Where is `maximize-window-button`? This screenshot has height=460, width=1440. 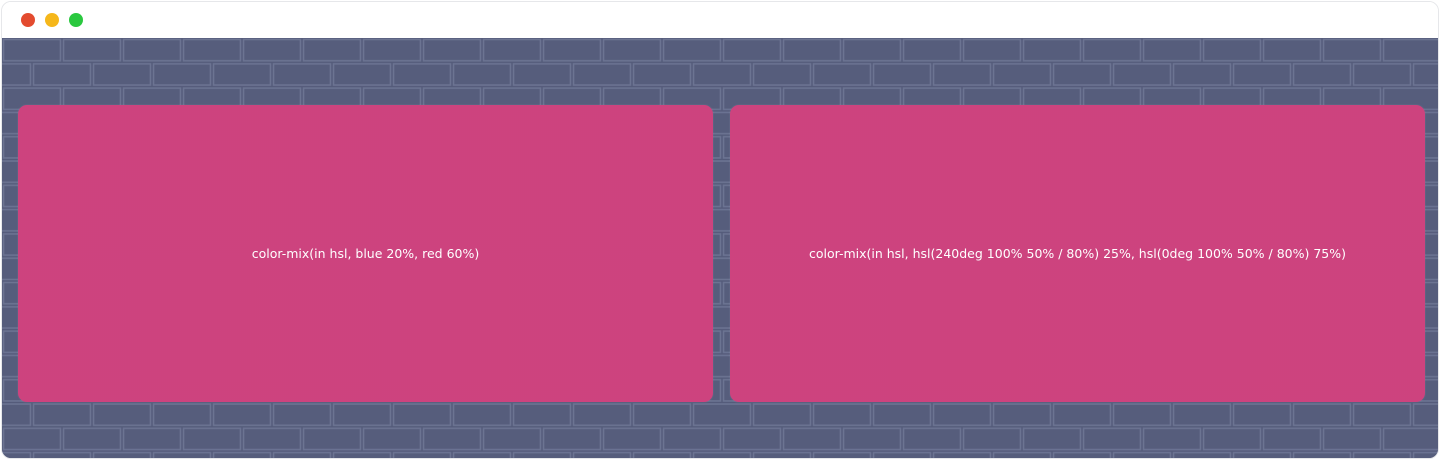
maximize-window-button is located at coordinates (76, 20).